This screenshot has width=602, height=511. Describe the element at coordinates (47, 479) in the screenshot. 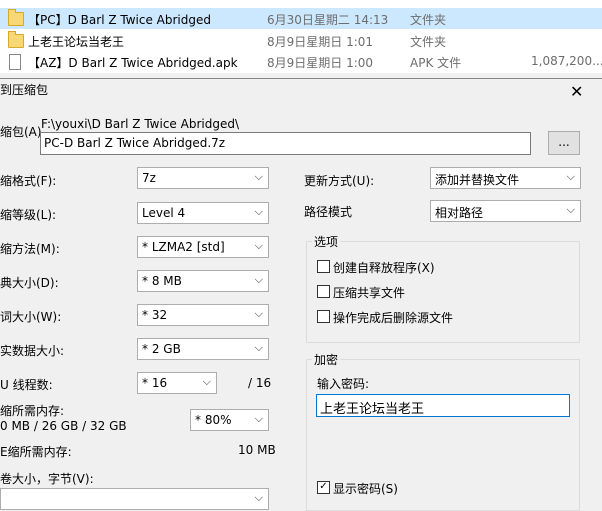

I see `split-volume-label: 卷大小，字节(V):` at that location.